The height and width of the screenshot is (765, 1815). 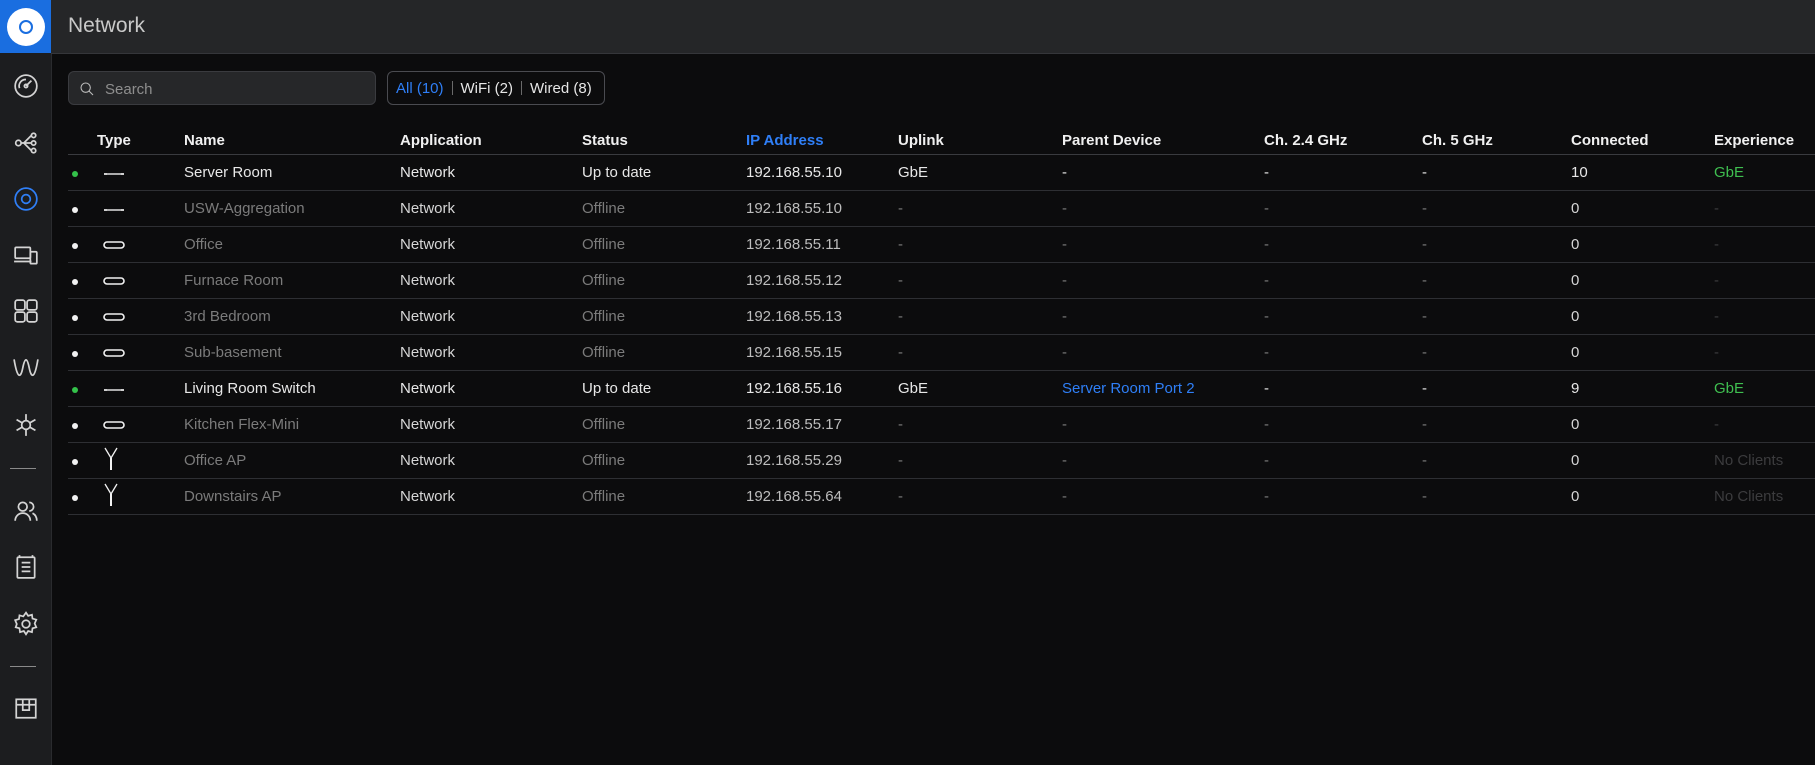 What do you see at coordinates (292, 424) in the screenshot?
I see `device-name: Kitchen Flex-Mini` at bounding box center [292, 424].